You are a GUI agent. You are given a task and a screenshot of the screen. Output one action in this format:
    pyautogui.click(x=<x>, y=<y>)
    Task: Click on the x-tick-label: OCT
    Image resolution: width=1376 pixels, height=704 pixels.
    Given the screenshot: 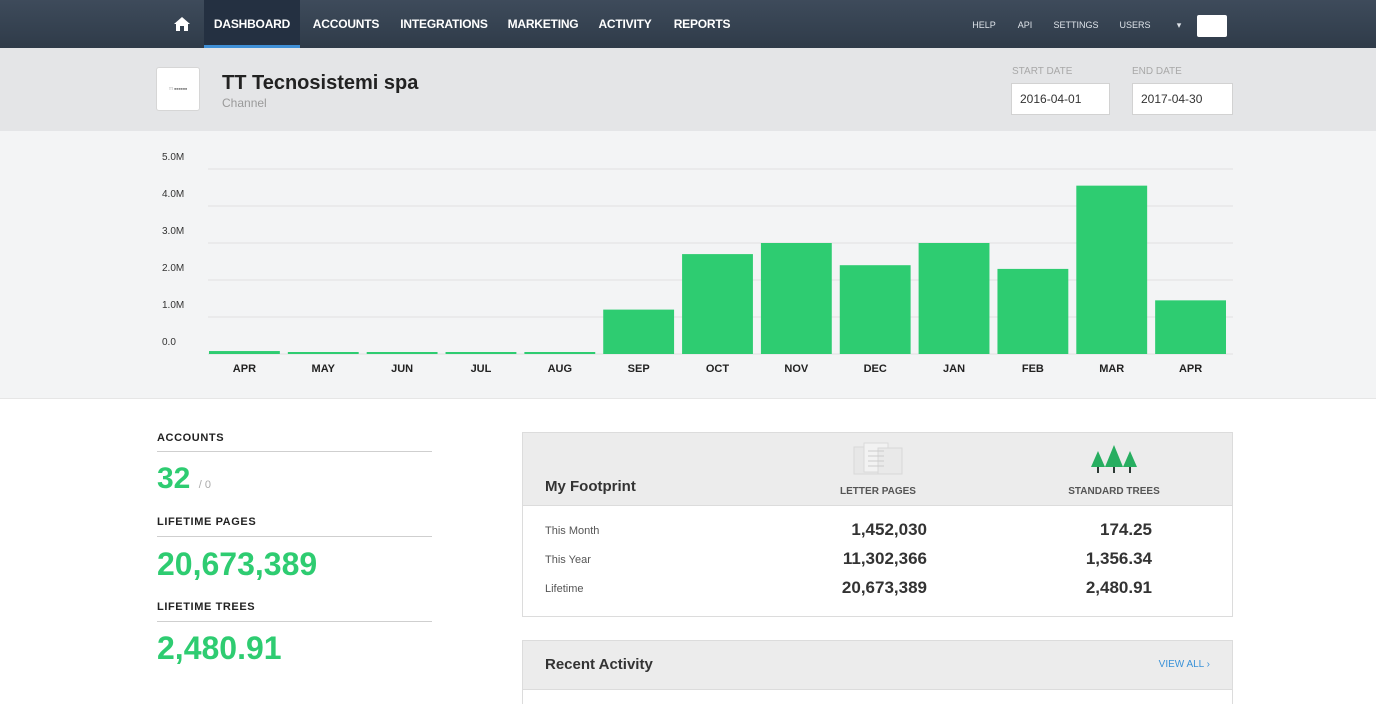 What is the action you would take?
    pyautogui.click(x=718, y=369)
    